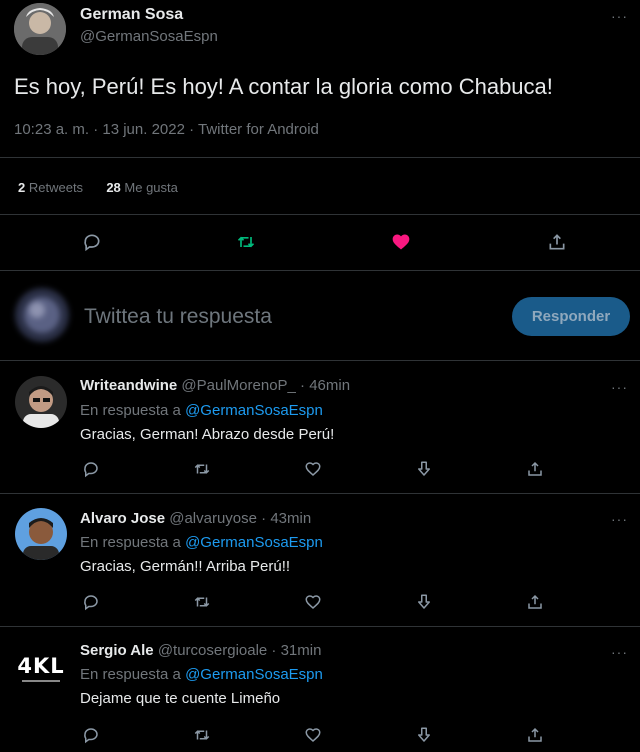  I want to click on retweets-count: 2, so click(21, 187).